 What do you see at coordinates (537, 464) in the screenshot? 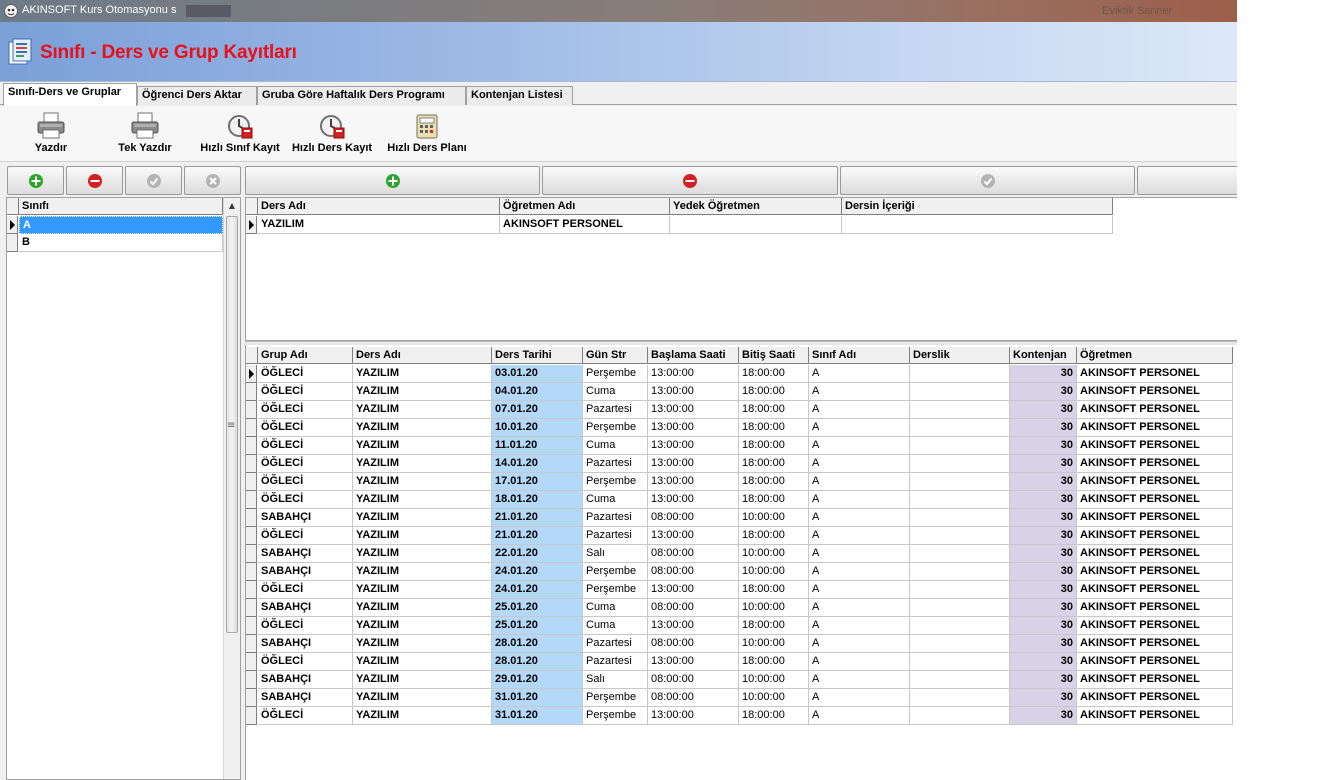
I see `group-cell: 14.01.20` at bounding box center [537, 464].